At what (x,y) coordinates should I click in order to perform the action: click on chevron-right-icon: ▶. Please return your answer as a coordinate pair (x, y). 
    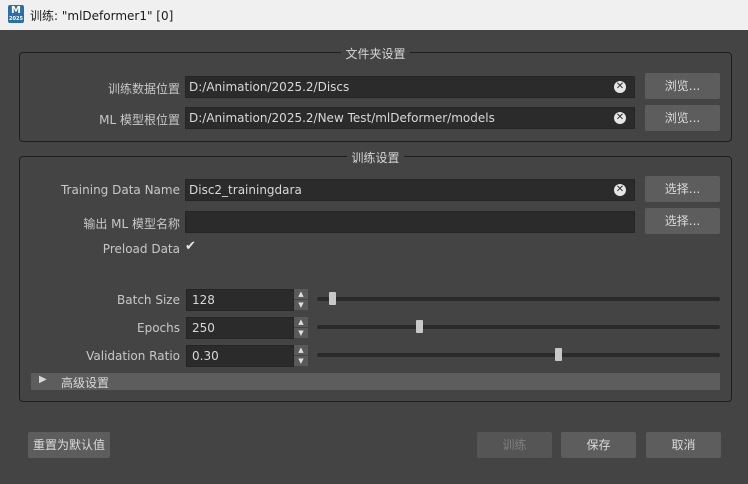
    Looking at the image, I should click on (43, 379).